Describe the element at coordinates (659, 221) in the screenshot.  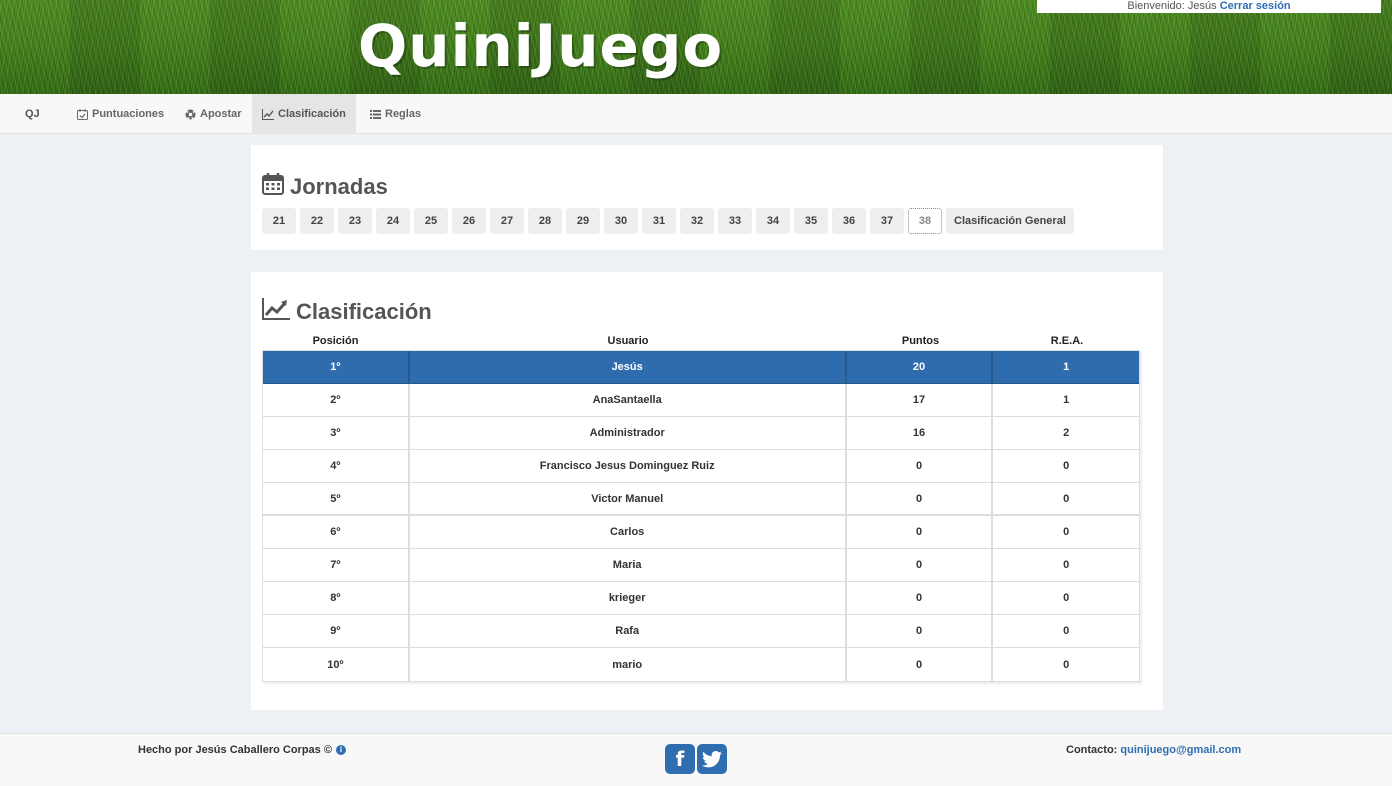
I see `jornada-button: 31` at that location.